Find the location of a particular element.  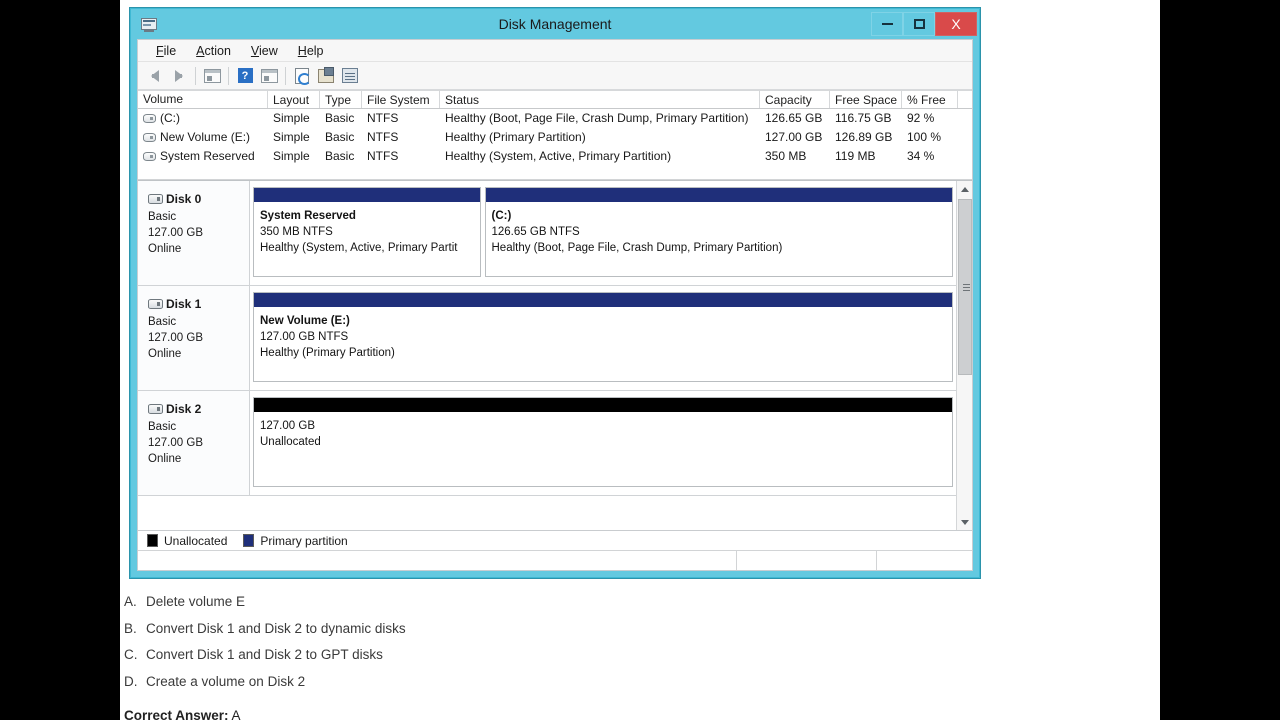

forward-button is located at coordinates (179, 76).